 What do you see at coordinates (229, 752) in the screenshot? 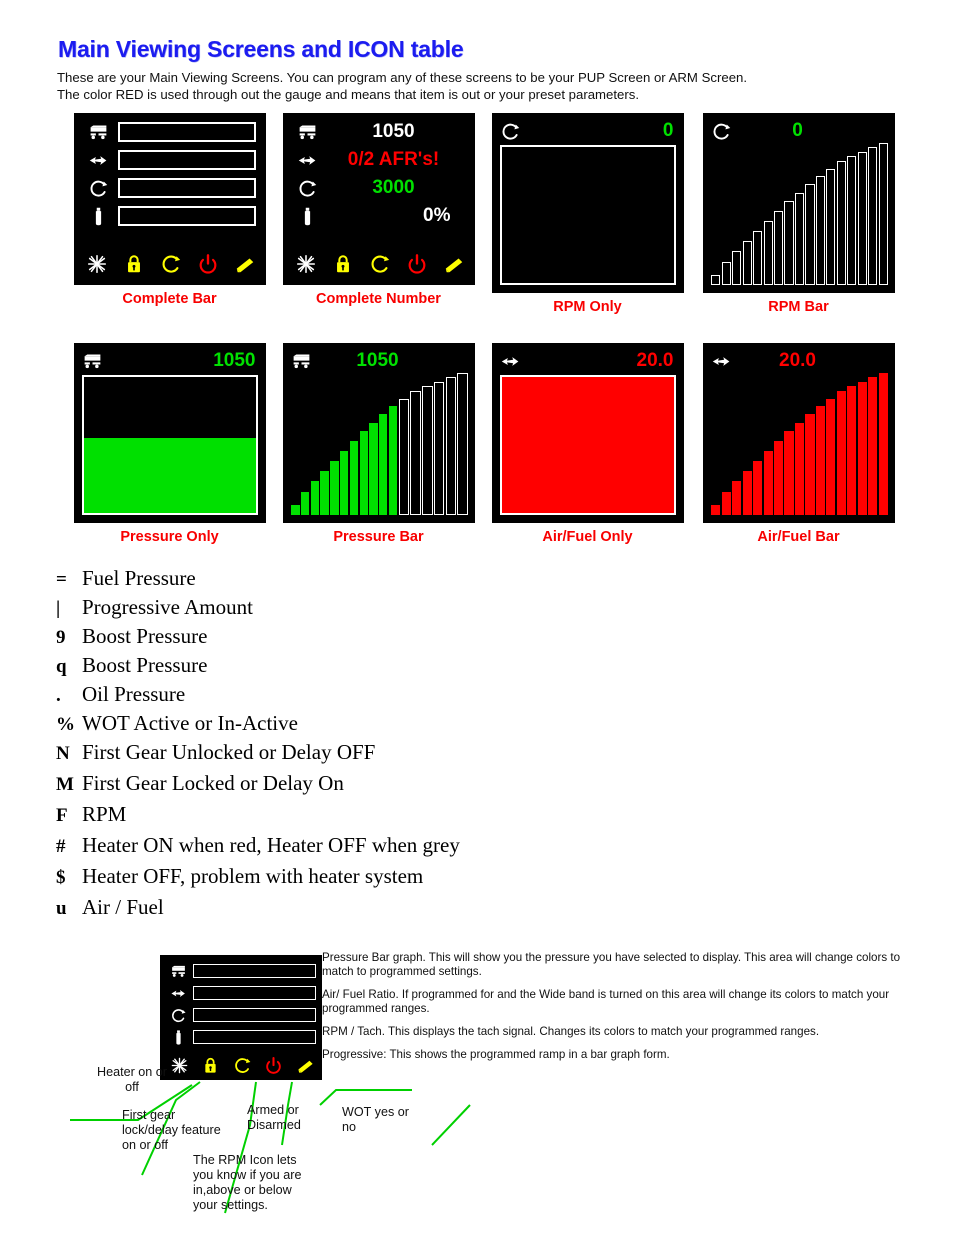
I see `legend-label: First Gear Unlocked or Delay OFF` at bounding box center [229, 752].